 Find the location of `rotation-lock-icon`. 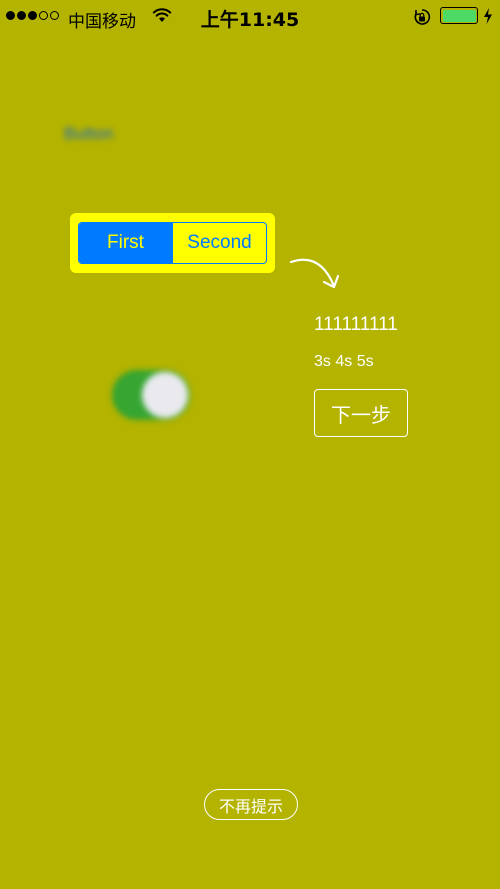

rotation-lock-icon is located at coordinates (422, 19).